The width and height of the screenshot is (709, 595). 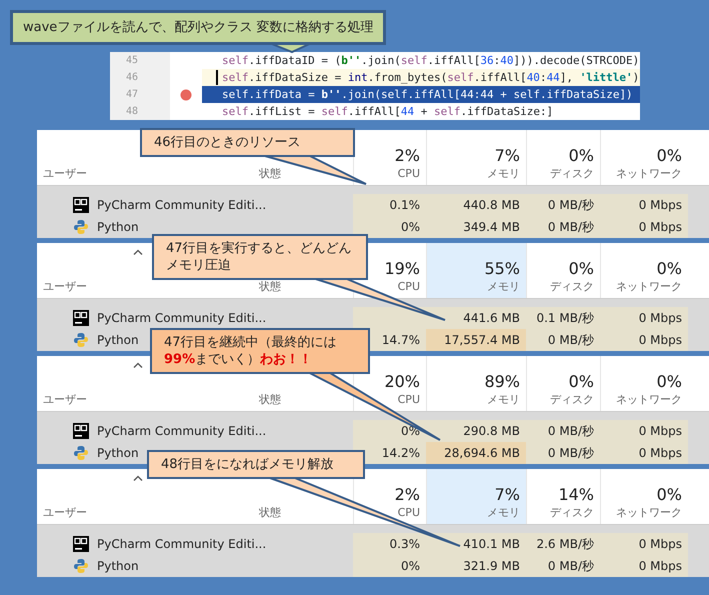 What do you see at coordinates (388, 112) in the screenshot?
I see `code-text: self.iffList = self.iffAll[44 + self.iffDataSize:]` at bounding box center [388, 112].